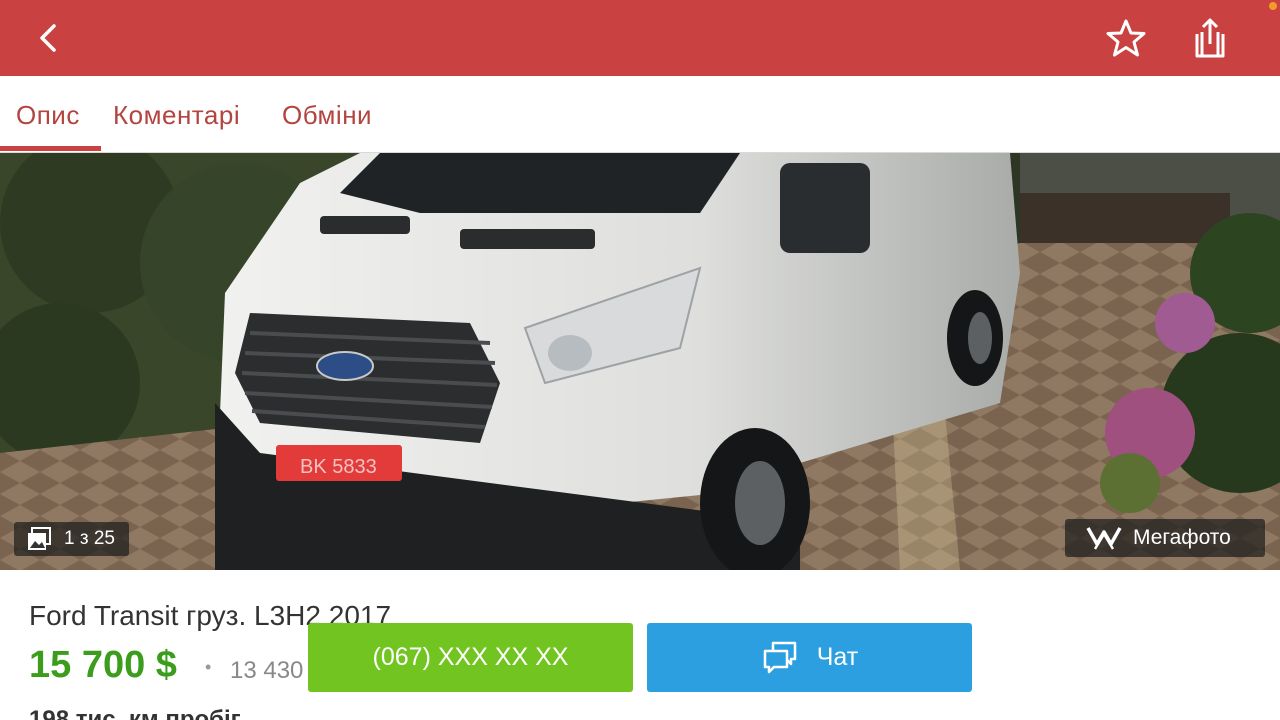 The width and height of the screenshot is (1280, 720). What do you see at coordinates (176, 115) in the screenshot?
I see `tab-comments: Коментарі` at bounding box center [176, 115].